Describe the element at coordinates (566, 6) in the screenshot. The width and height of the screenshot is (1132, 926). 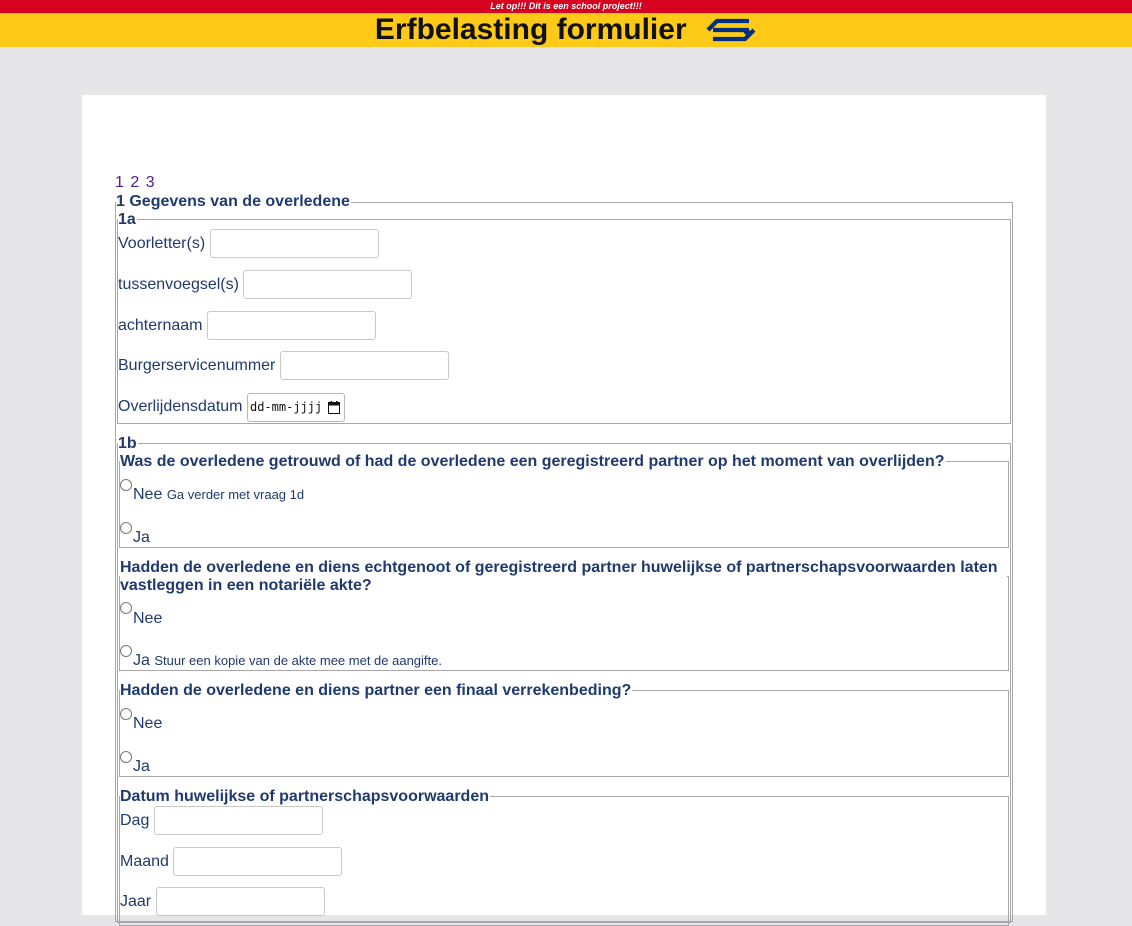
I see `school-project-warning: Let op!!! Dit is een school project!!!` at that location.